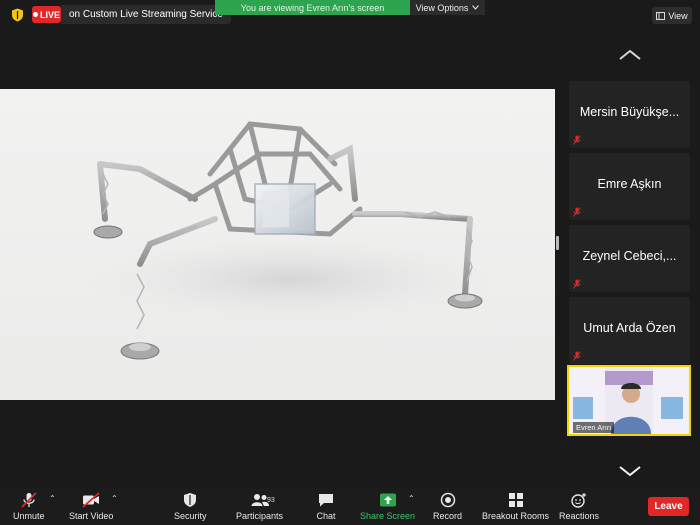 The height and width of the screenshot is (525, 700). I want to click on security-button: Security, so click(190, 507).